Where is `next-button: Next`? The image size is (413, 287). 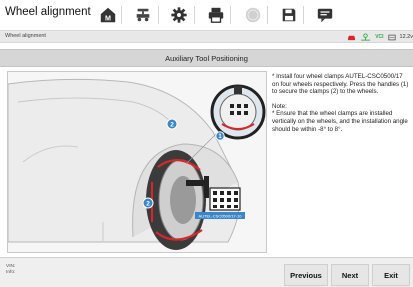
next-button: Next is located at coordinates (350, 275).